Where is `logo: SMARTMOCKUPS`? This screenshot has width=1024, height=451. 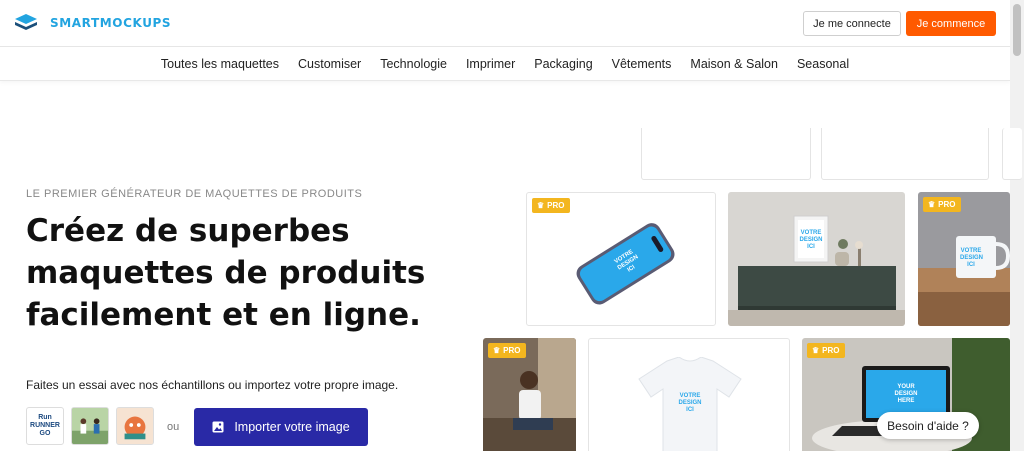
logo: SMARTMOCKUPS is located at coordinates (92, 23).